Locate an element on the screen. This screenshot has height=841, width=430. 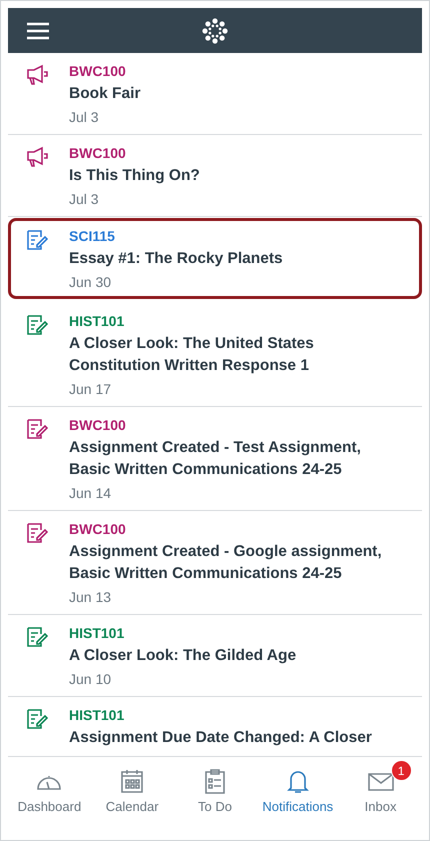
tab-label: Calendar is located at coordinates (132, 806).